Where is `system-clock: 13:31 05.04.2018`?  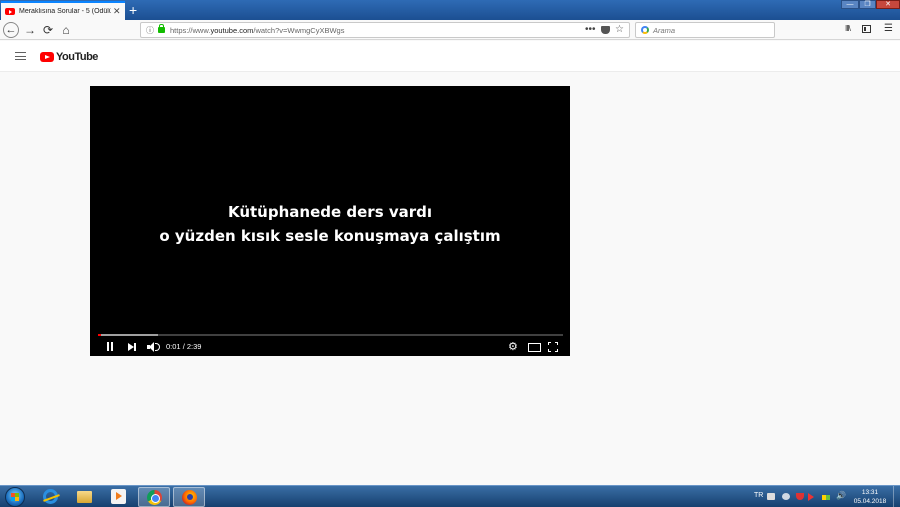
system-clock: 13:31 05.04.2018 is located at coordinates (870, 497).